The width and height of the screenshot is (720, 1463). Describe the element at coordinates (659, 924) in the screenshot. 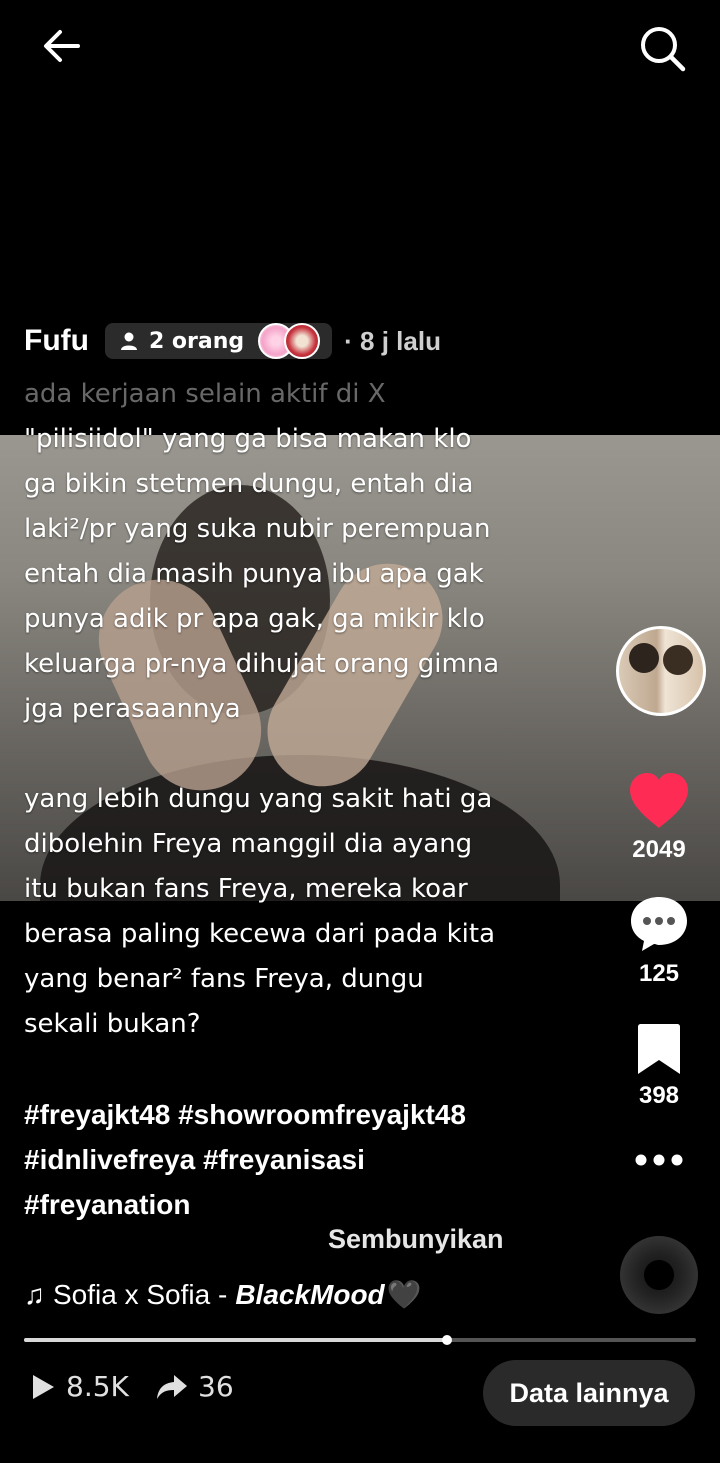

I see `comment-icon` at that location.